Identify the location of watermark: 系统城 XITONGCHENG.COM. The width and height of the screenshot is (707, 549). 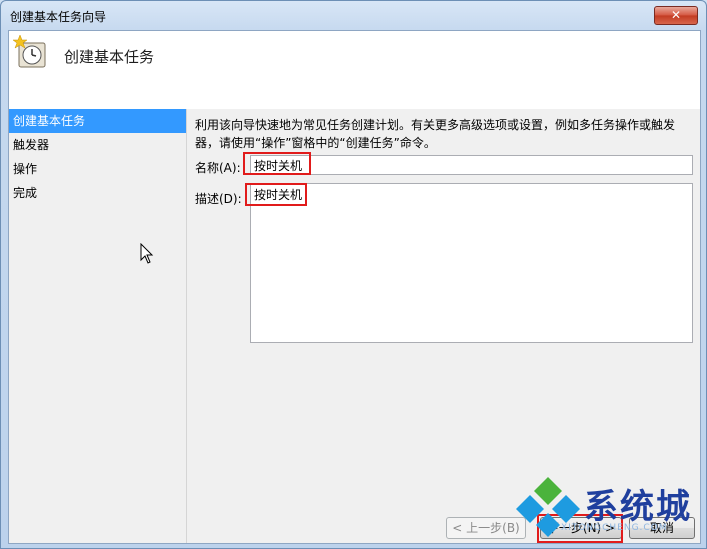
(611, 510).